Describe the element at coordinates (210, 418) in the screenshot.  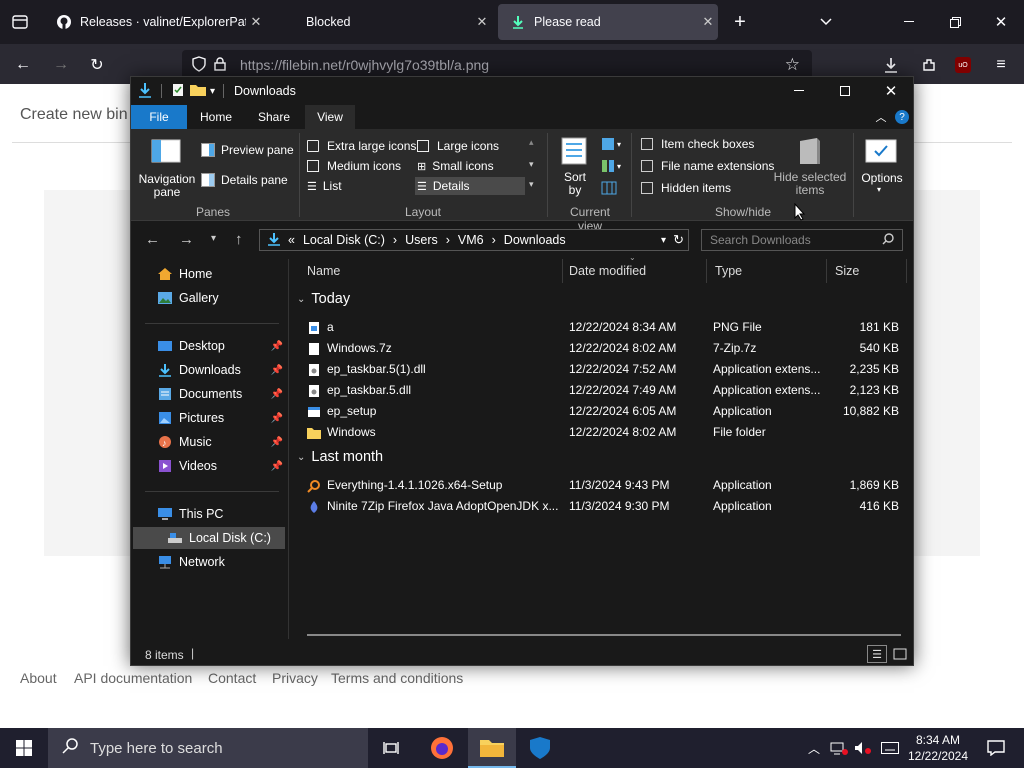
I see `sidebar-item-pictures: Pictures 📌` at that location.